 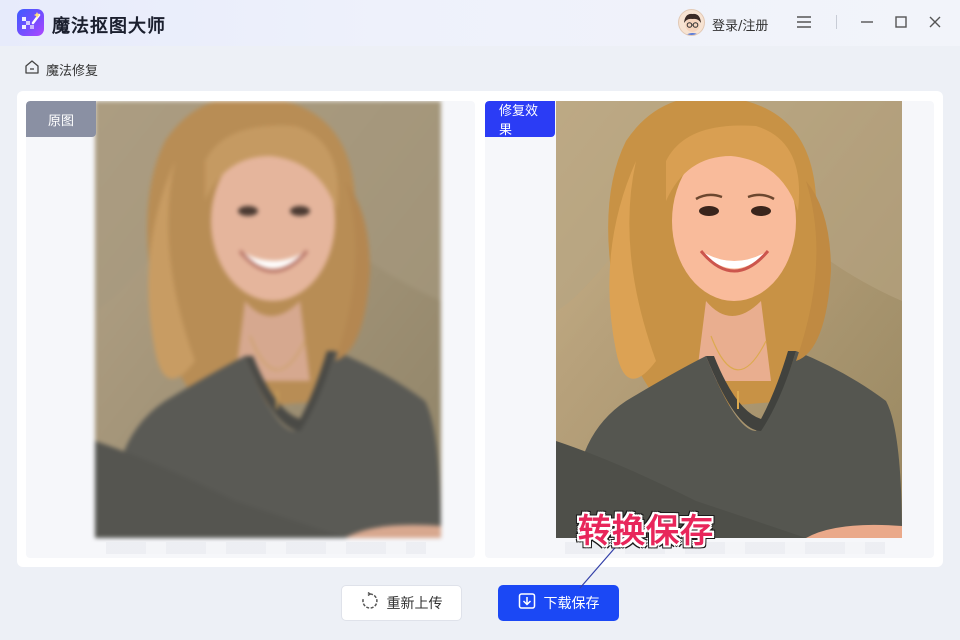 What do you see at coordinates (527, 603) in the screenshot?
I see `download-icon` at bounding box center [527, 603].